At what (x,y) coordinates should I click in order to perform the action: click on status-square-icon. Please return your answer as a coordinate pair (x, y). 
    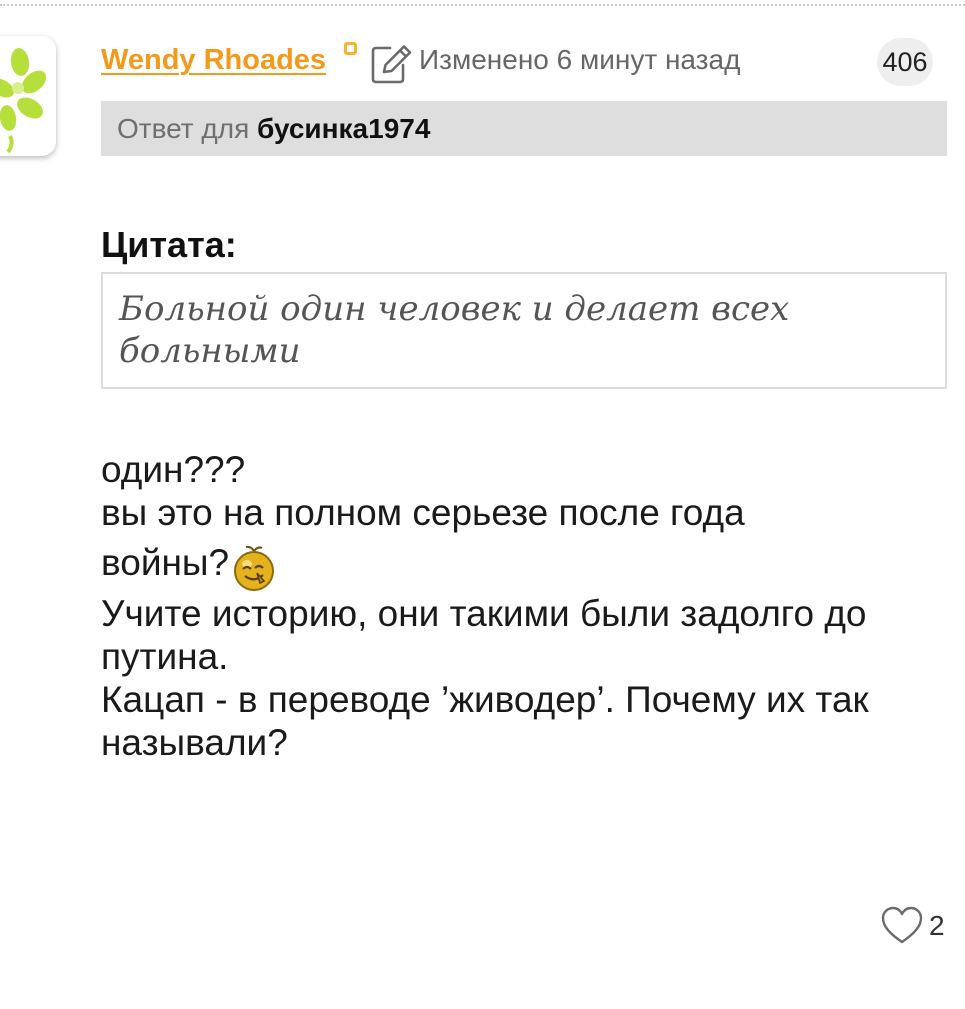
    Looking at the image, I should click on (350, 48).